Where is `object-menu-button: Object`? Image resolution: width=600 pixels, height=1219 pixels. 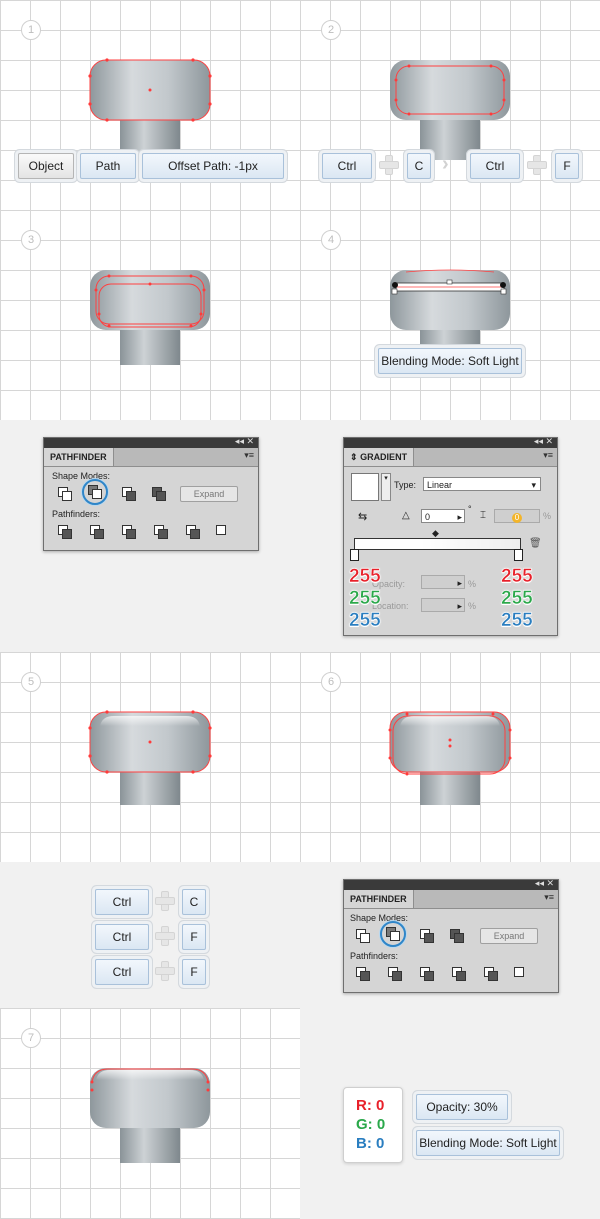 object-menu-button: Object is located at coordinates (46, 166).